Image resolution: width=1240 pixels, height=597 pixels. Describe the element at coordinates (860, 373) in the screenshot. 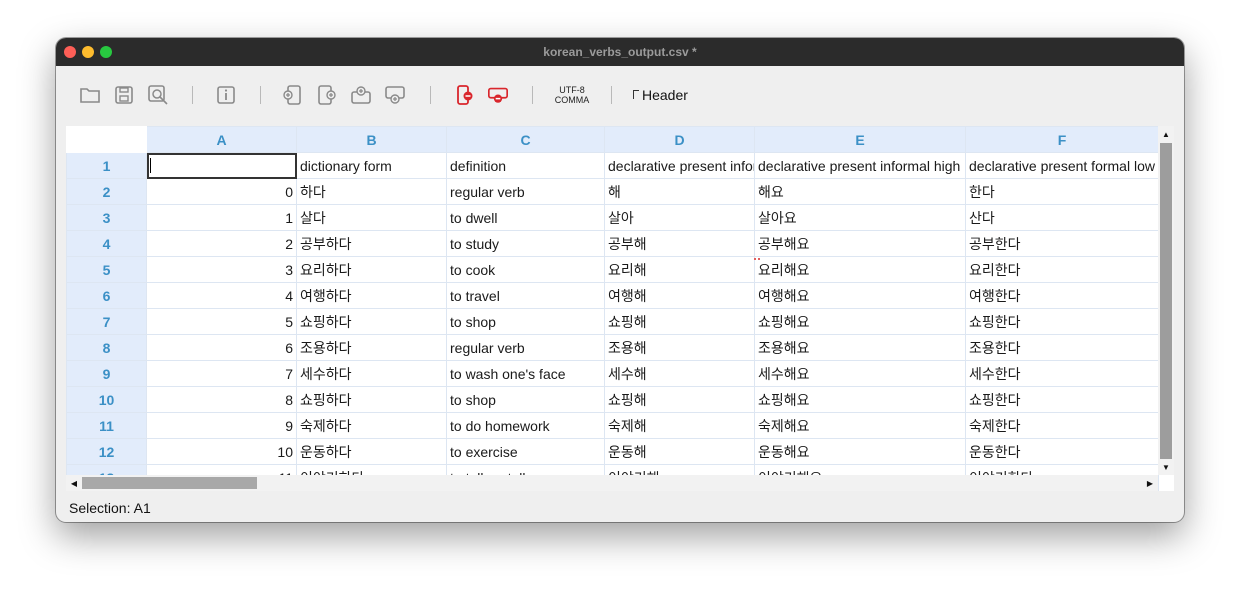

I see `table-cell: 세수해요` at that location.